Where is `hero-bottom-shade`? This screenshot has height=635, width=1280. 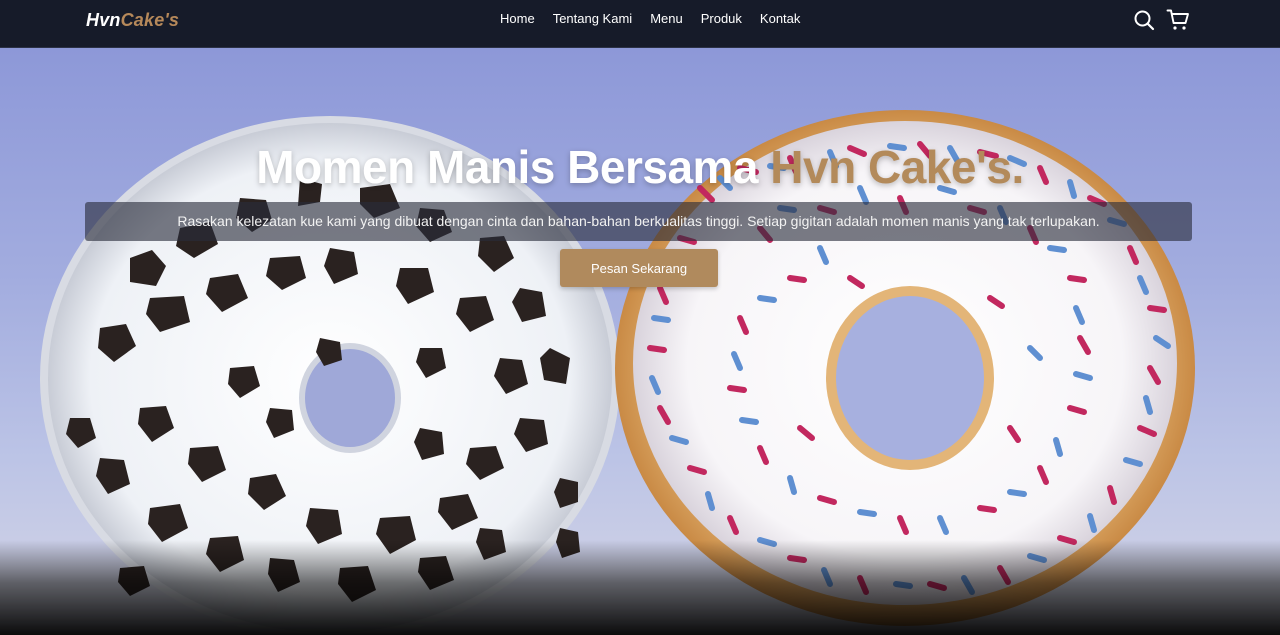 hero-bottom-shade is located at coordinates (640, 587).